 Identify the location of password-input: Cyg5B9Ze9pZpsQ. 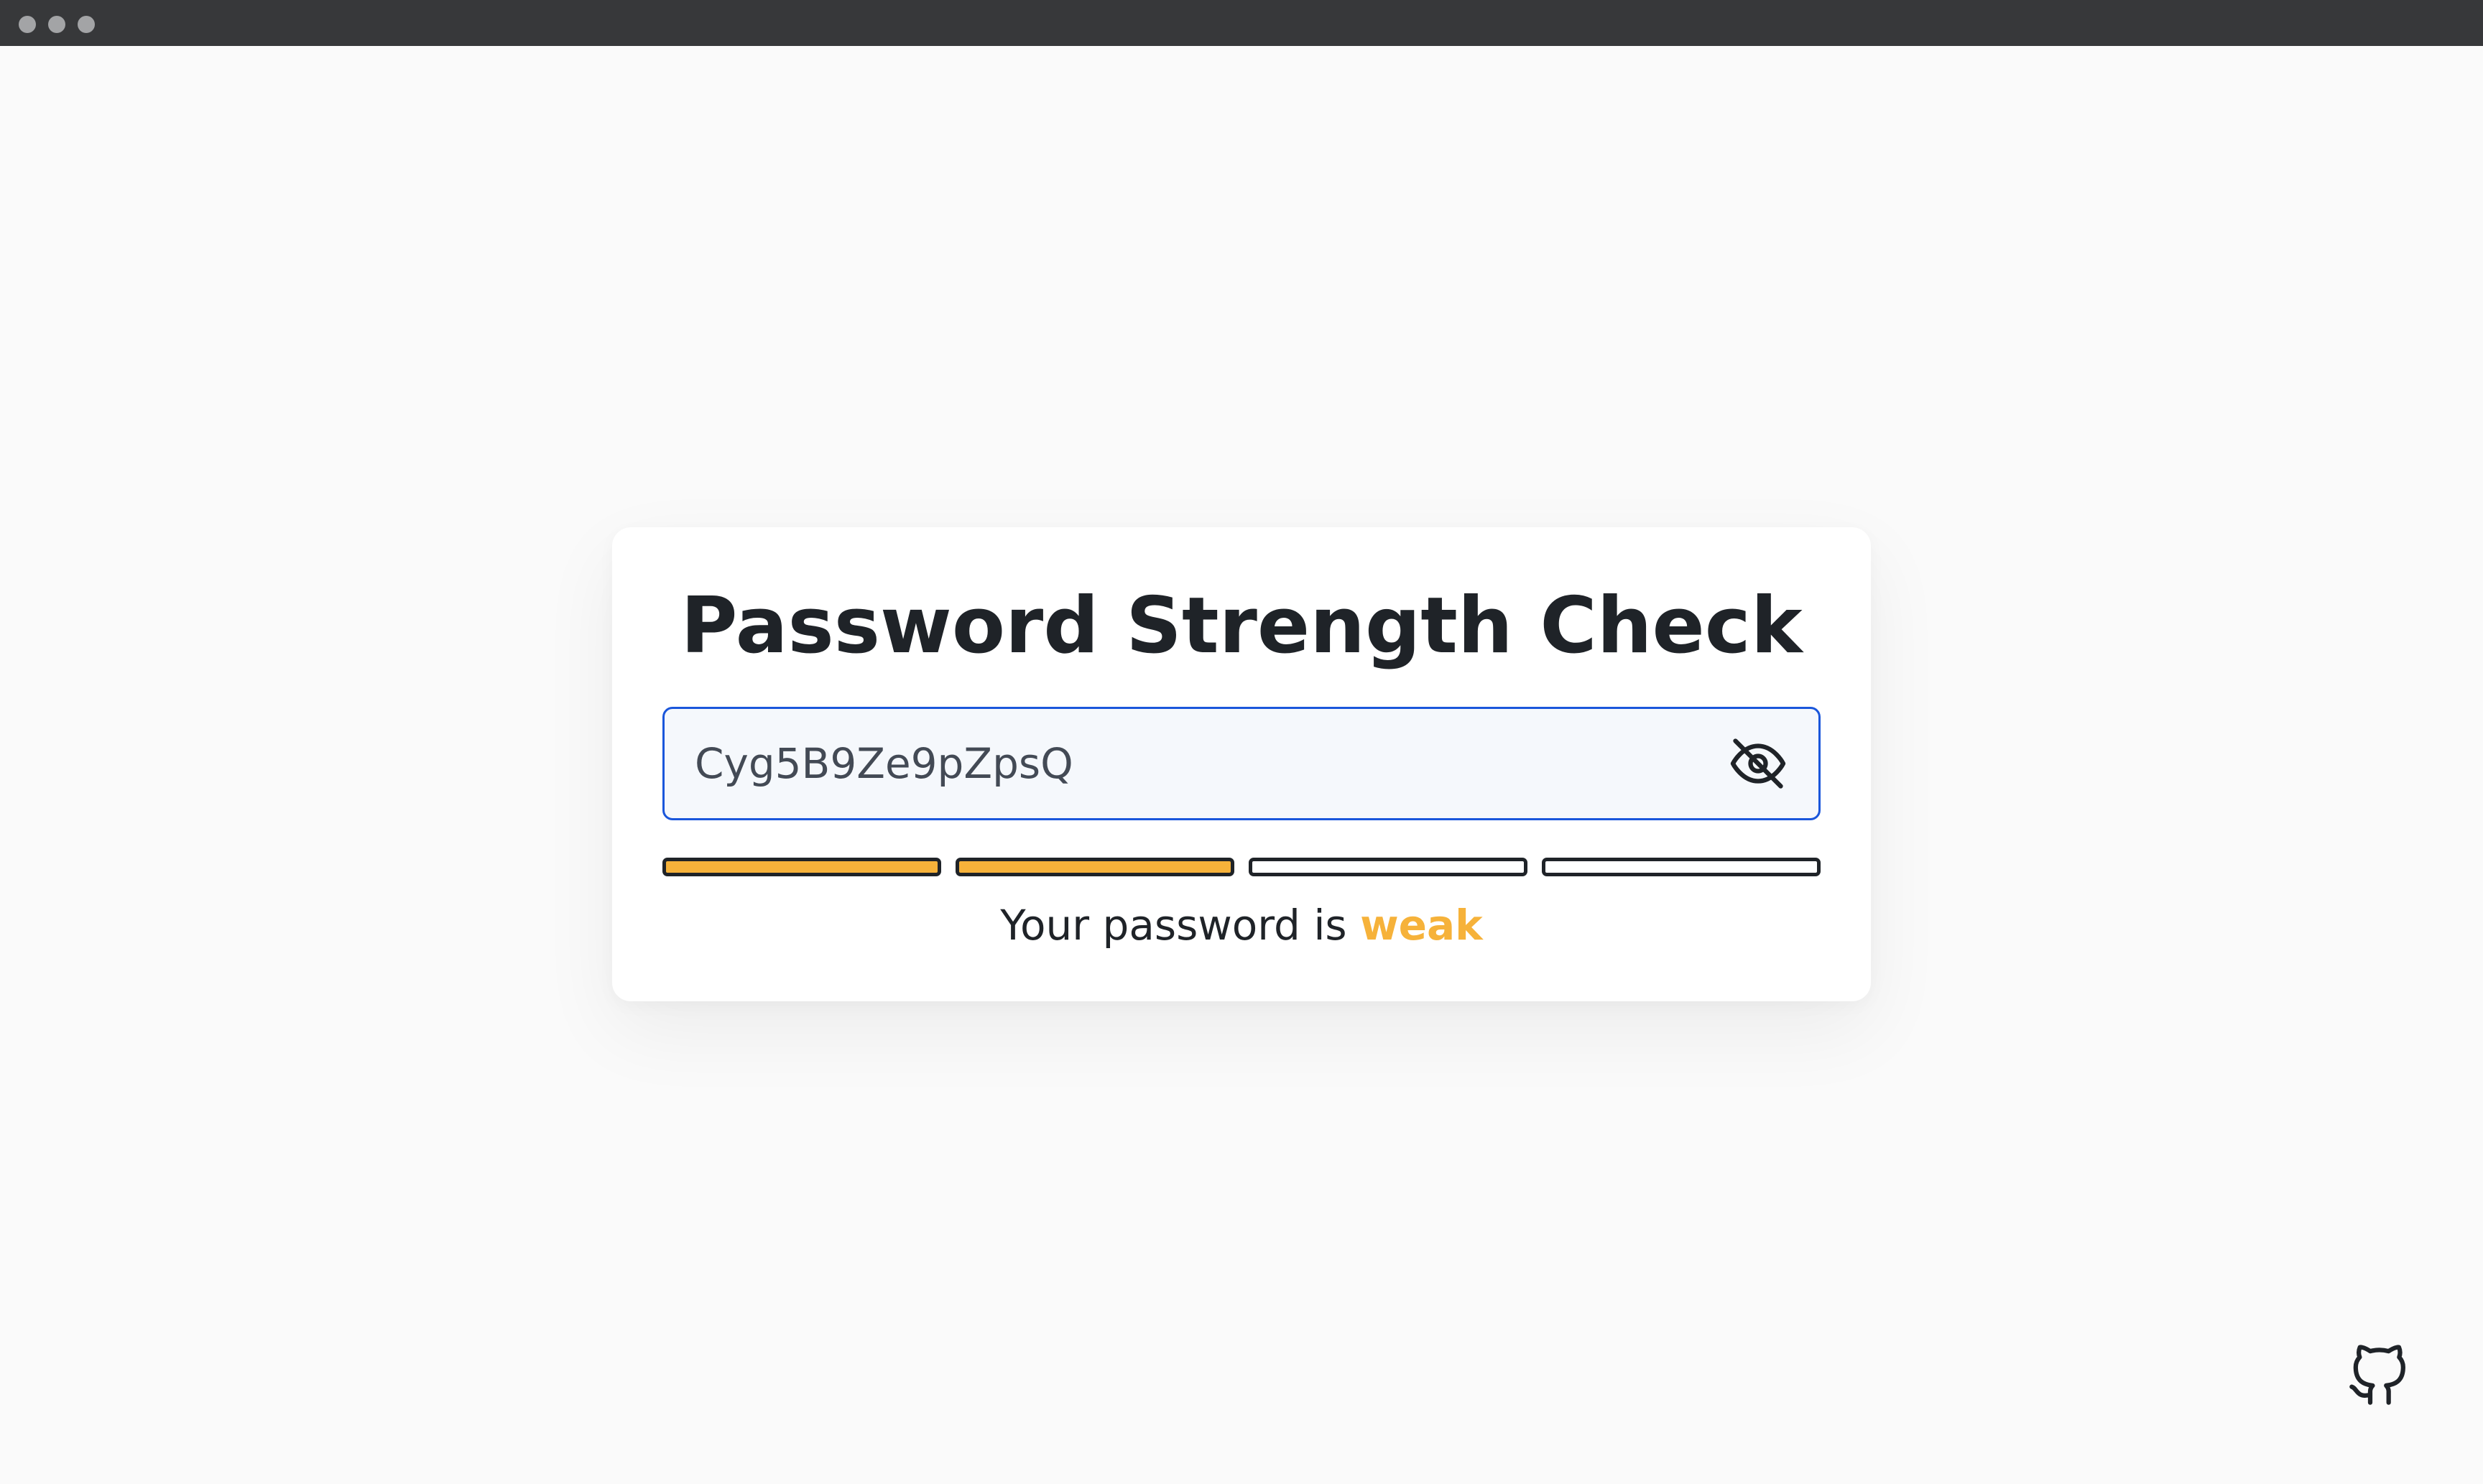
(1241, 763).